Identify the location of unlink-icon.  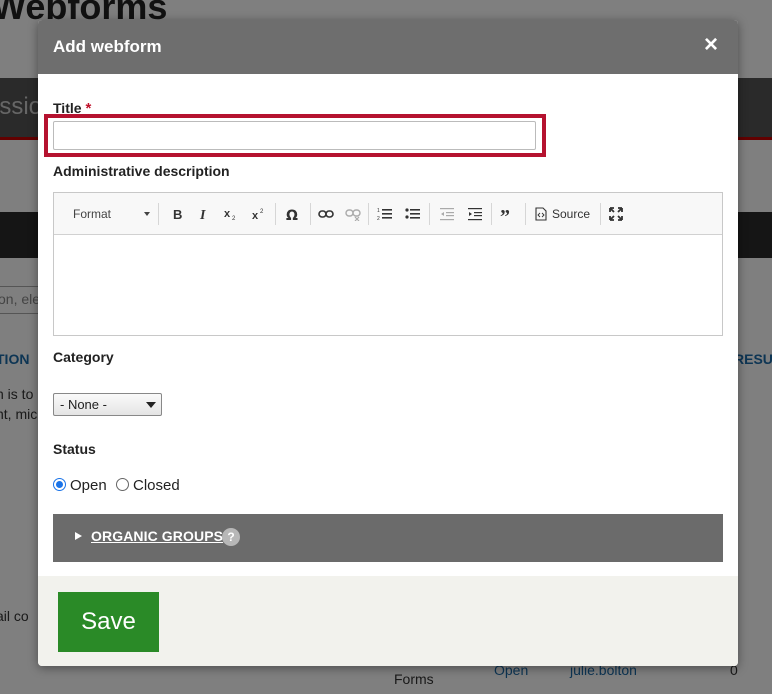
(353, 214).